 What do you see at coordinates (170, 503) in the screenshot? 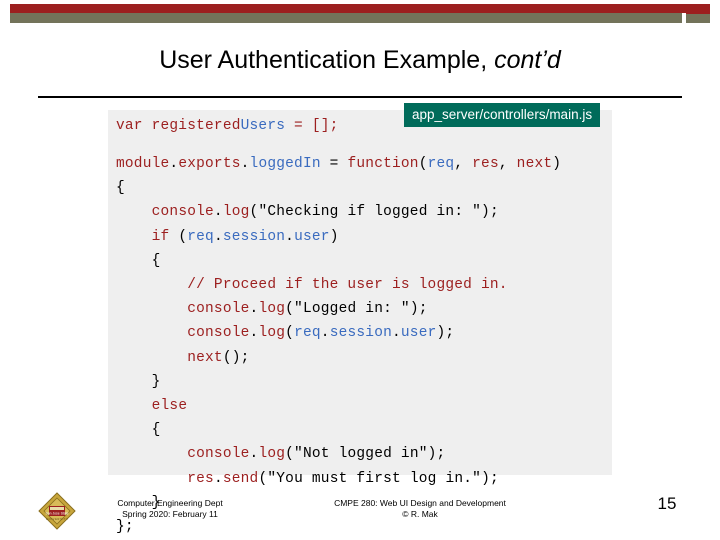
I see `footer-department: Computer Engineering Dept` at bounding box center [170, 503].